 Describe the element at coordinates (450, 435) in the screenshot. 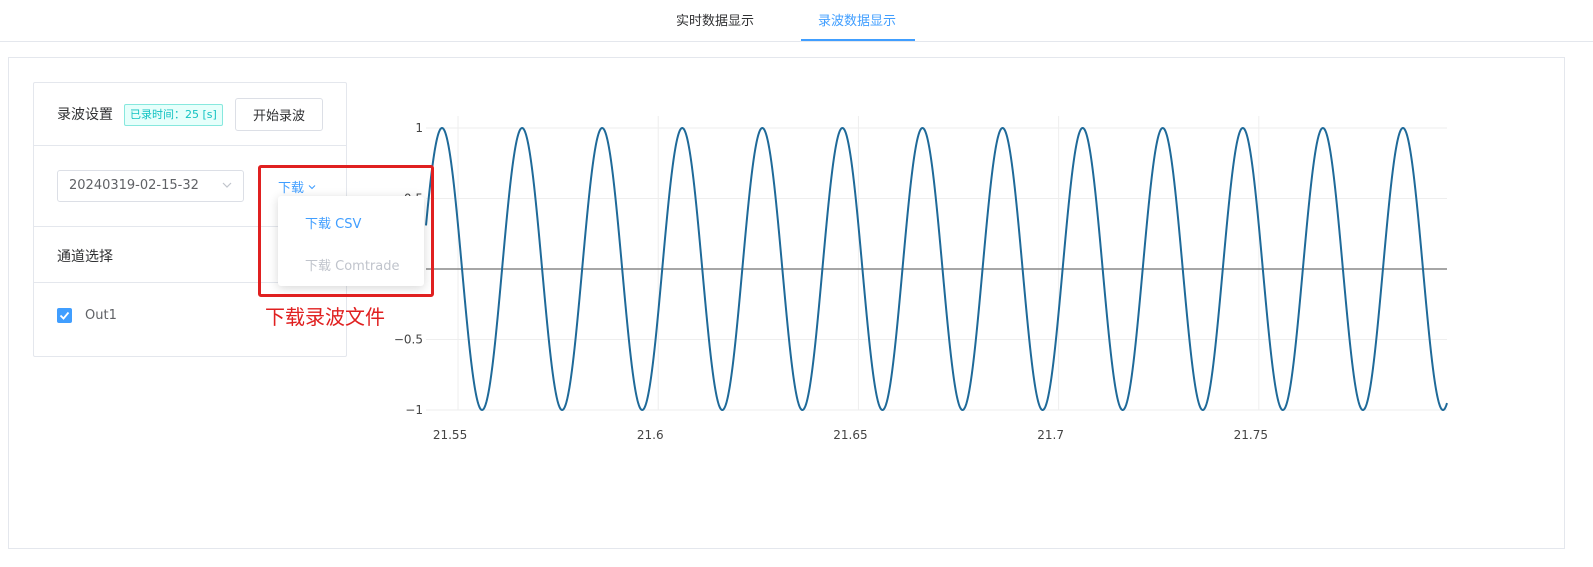

I see `x-tick-label: 21.55` at that location.